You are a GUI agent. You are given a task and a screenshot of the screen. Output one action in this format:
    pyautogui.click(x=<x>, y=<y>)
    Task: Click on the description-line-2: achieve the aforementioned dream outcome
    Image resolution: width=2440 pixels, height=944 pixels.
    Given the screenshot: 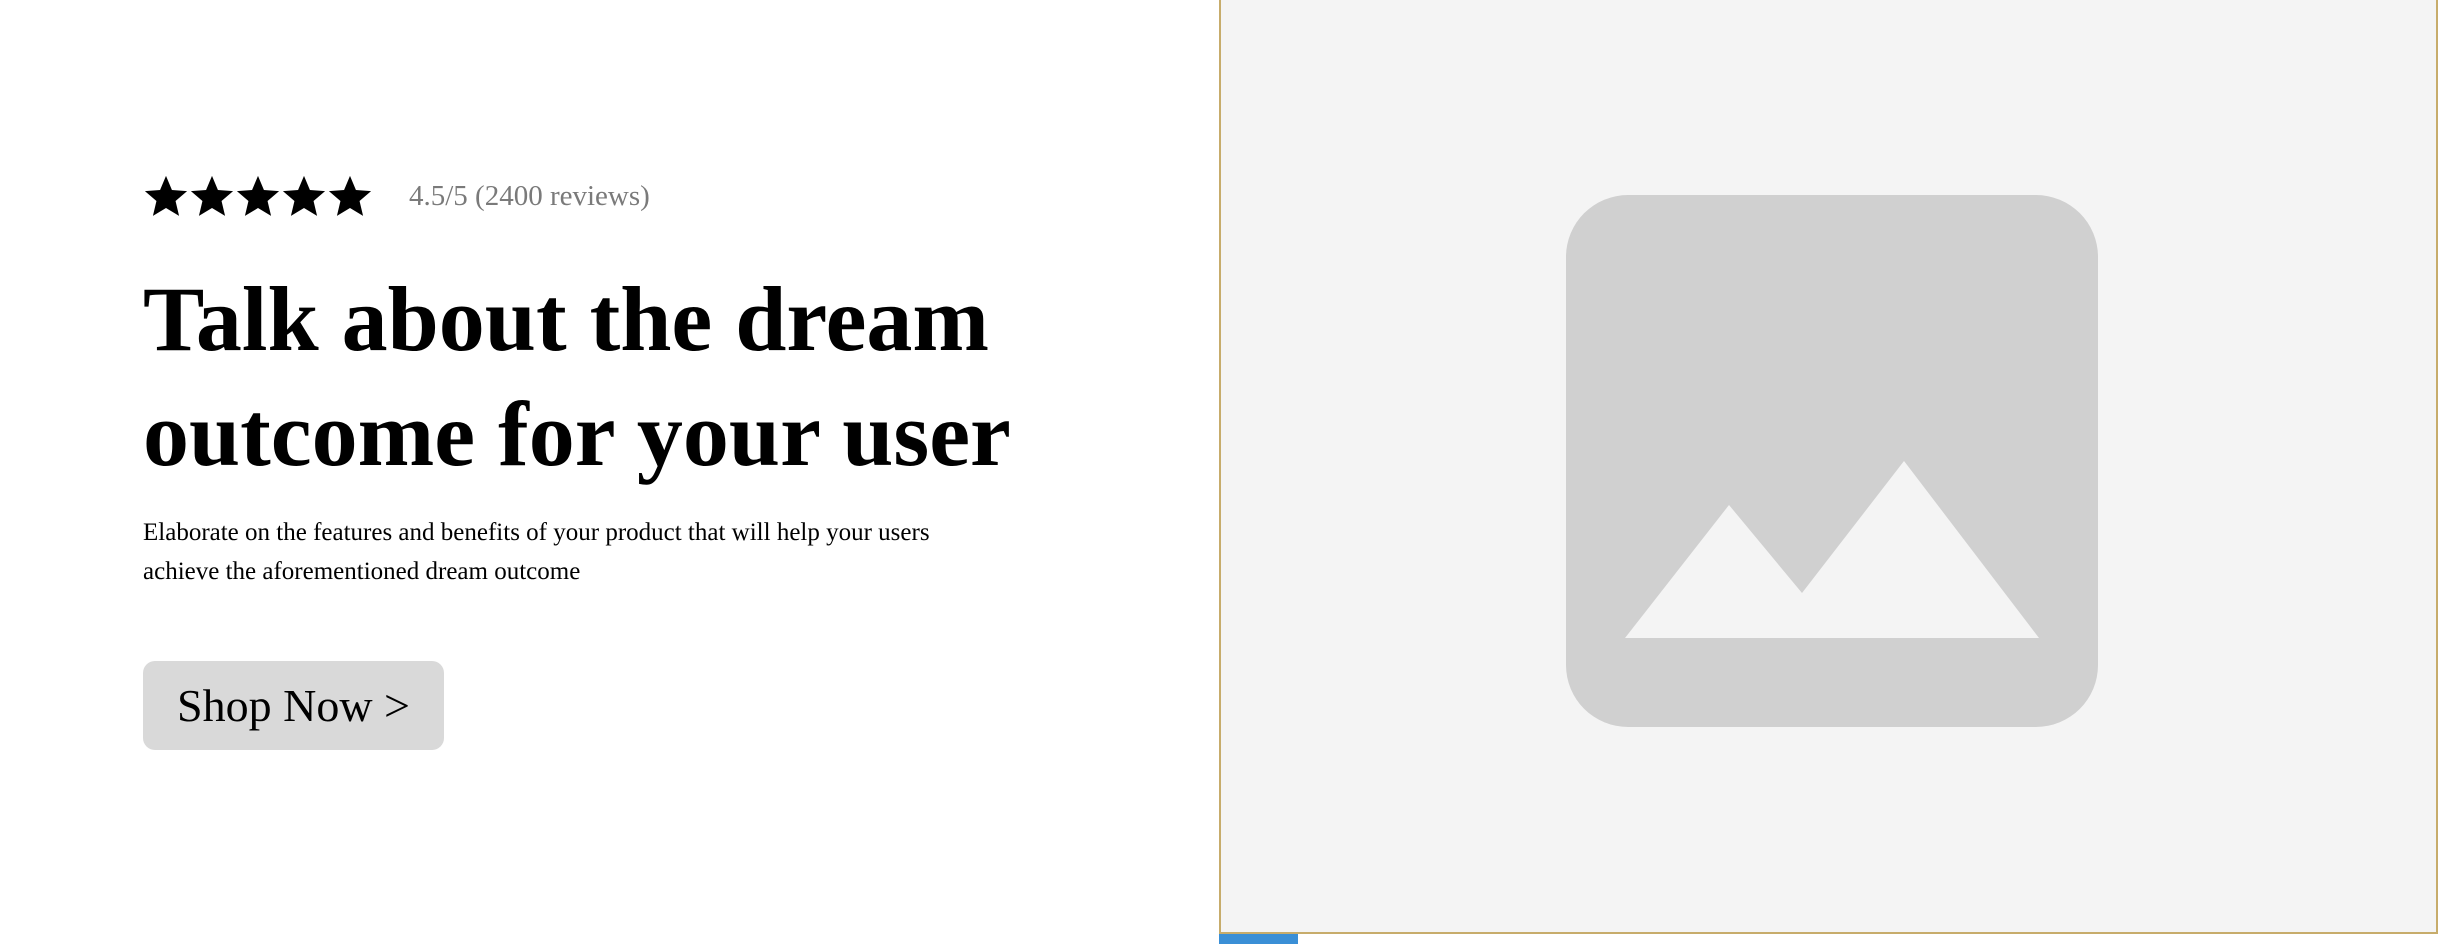 What is the action you would take?
    pyautogui.click(x=362, y=571)
    